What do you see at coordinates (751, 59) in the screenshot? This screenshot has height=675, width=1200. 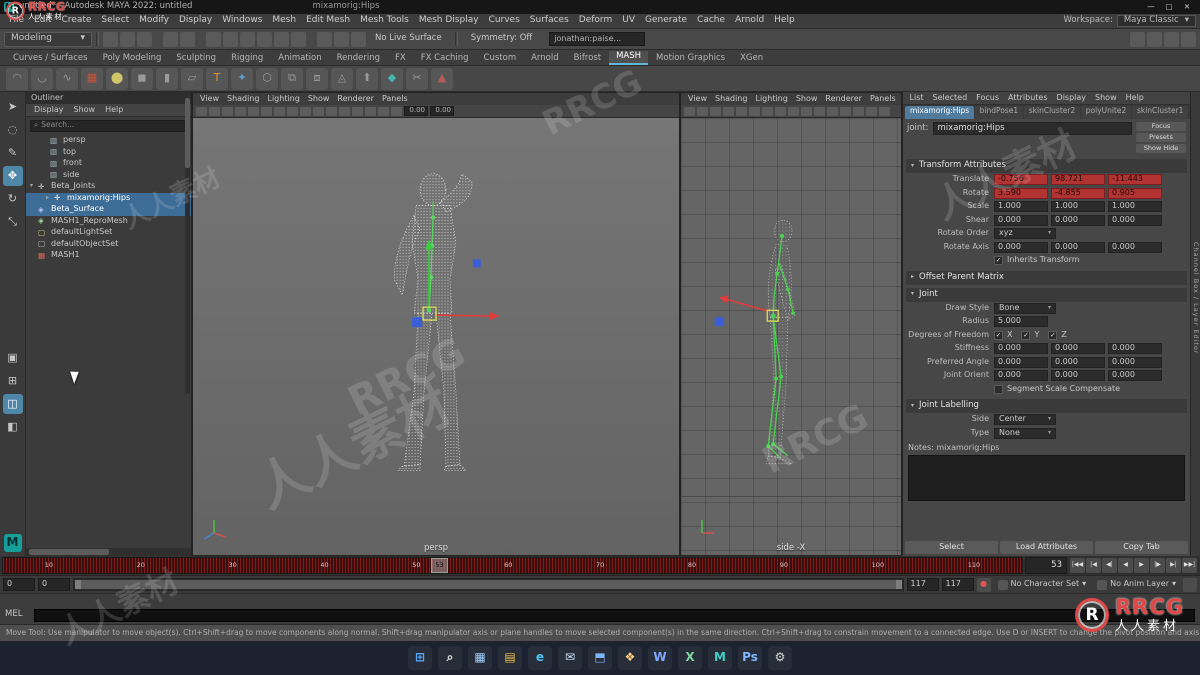 I see `shelf-tab: XGen` at bounding box center [751, 59].